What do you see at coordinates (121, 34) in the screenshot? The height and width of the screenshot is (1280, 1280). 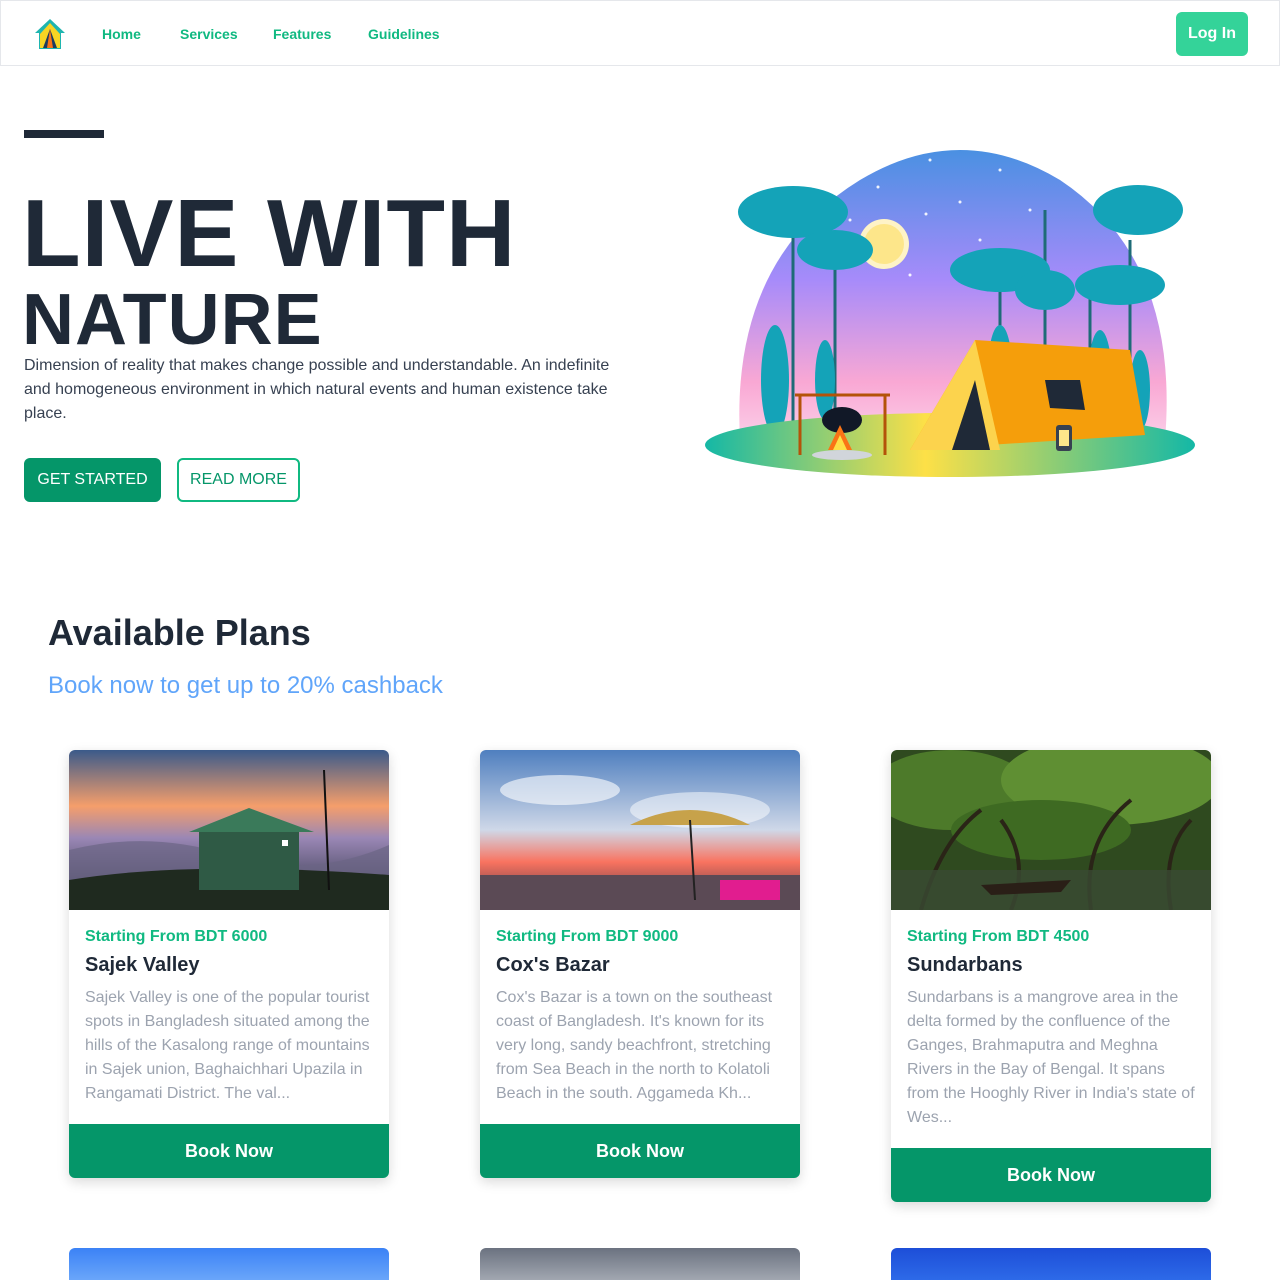 I see `nav-link-home: Home` at bounding box center [121, 34].